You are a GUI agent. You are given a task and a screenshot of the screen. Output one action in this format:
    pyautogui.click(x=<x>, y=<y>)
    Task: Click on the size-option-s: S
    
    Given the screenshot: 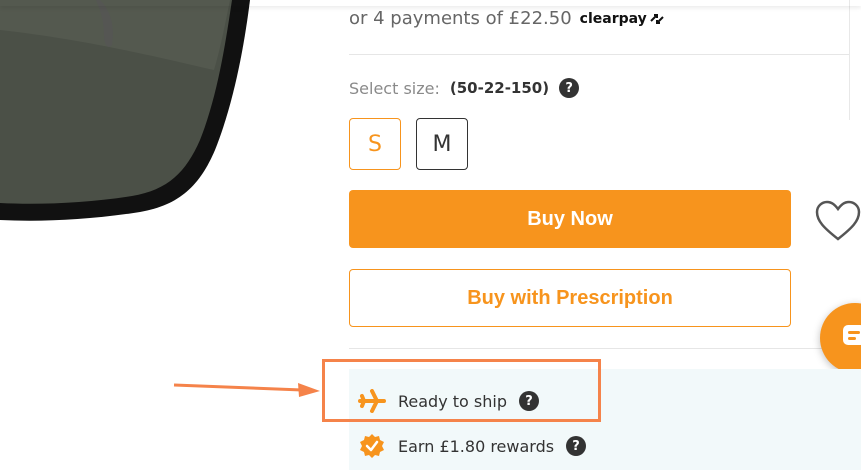 What is the action you would take?
    pyautogui.click(x=375, y=144)
    